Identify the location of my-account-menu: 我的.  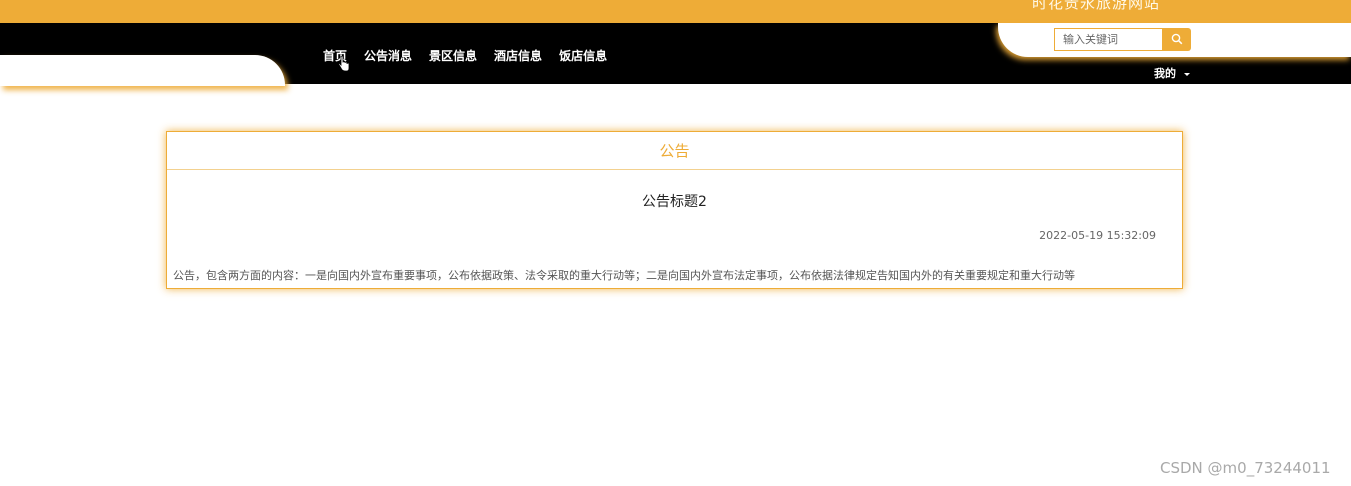
(1172, 73).